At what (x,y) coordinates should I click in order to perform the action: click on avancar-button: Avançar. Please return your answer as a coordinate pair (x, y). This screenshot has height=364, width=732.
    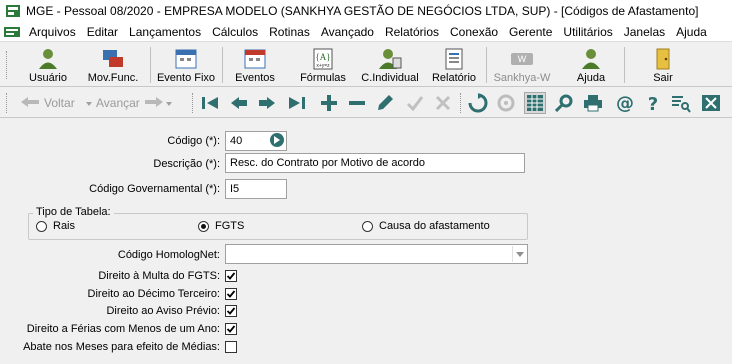
    Looking at the image, I should click on (129, 103).